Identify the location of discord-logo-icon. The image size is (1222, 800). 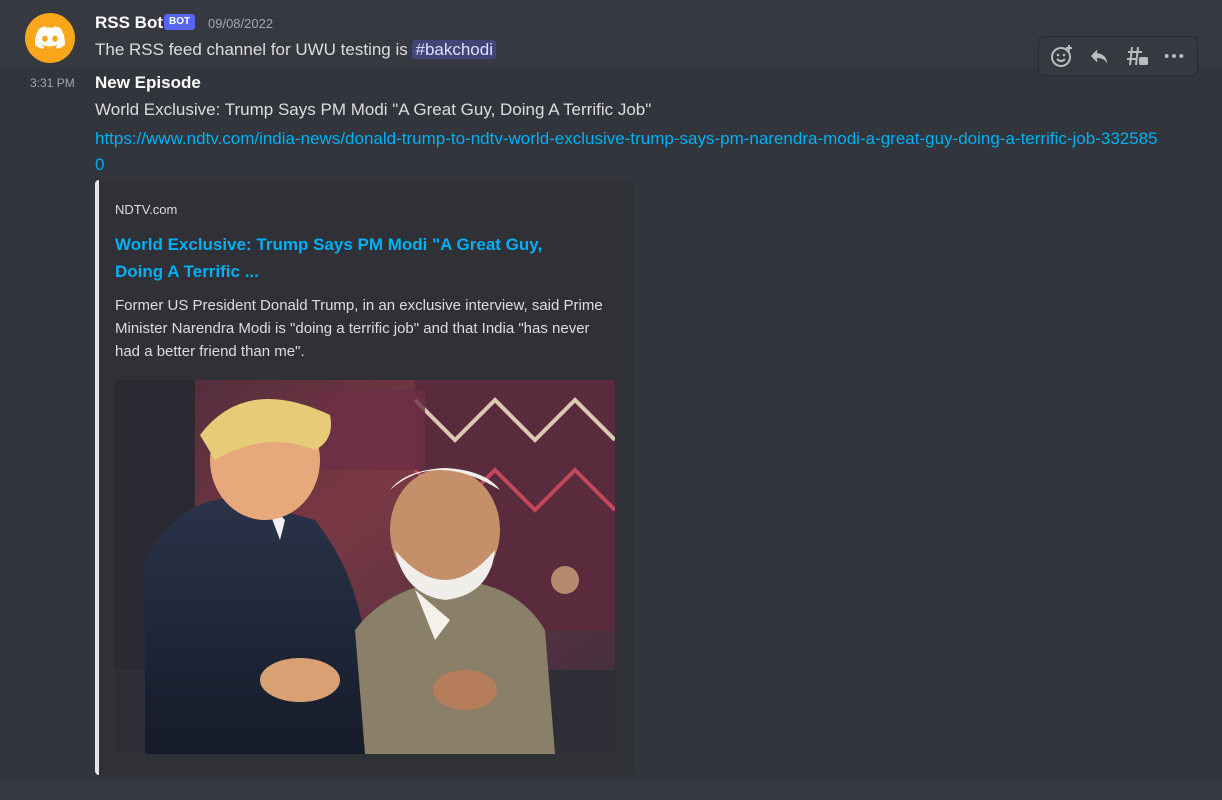
(50, 37).